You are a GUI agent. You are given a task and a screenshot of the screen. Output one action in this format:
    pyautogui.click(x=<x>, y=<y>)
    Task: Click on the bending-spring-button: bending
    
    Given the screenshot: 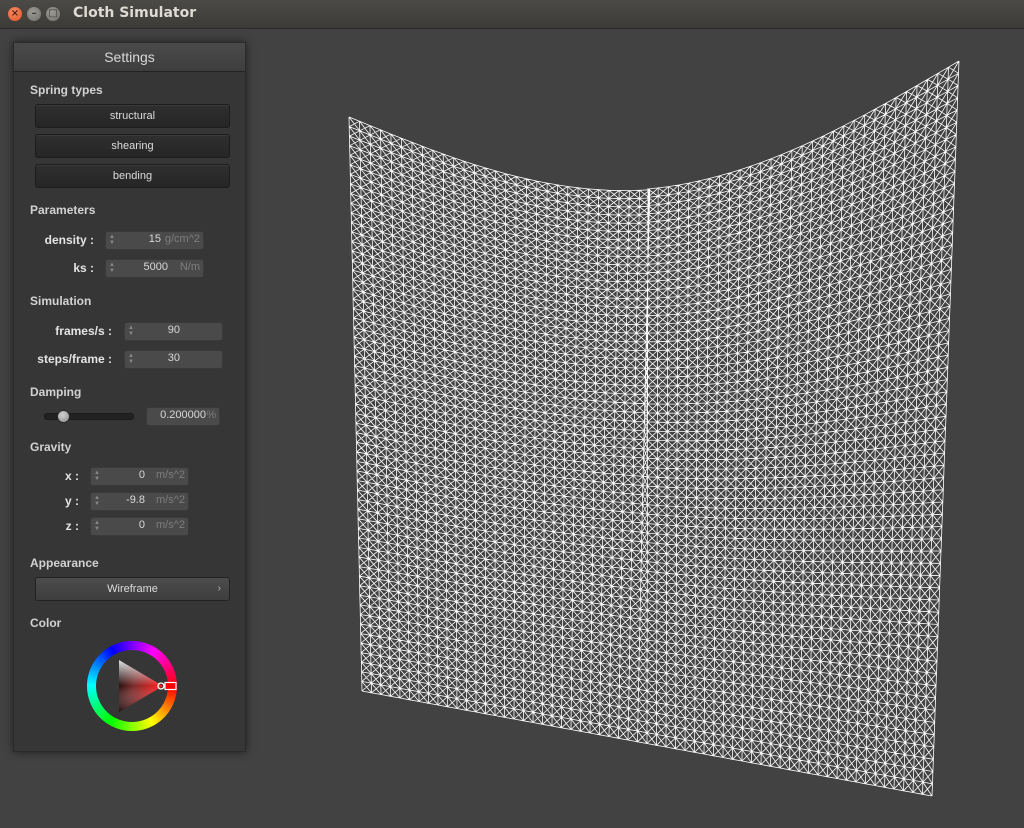 What is the action you would take?
    pyautogui.click(x=132, y=176)
    